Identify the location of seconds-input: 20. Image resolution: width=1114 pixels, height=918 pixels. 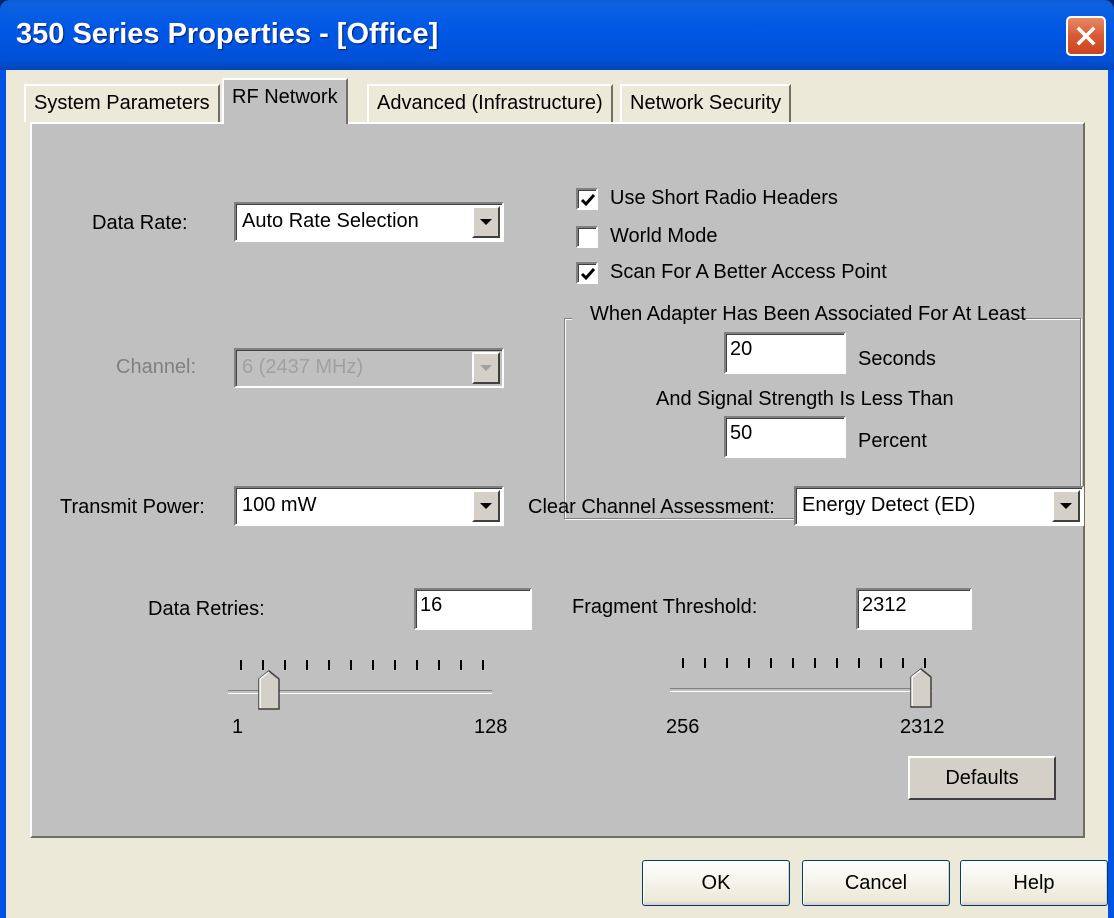
(785, 353).